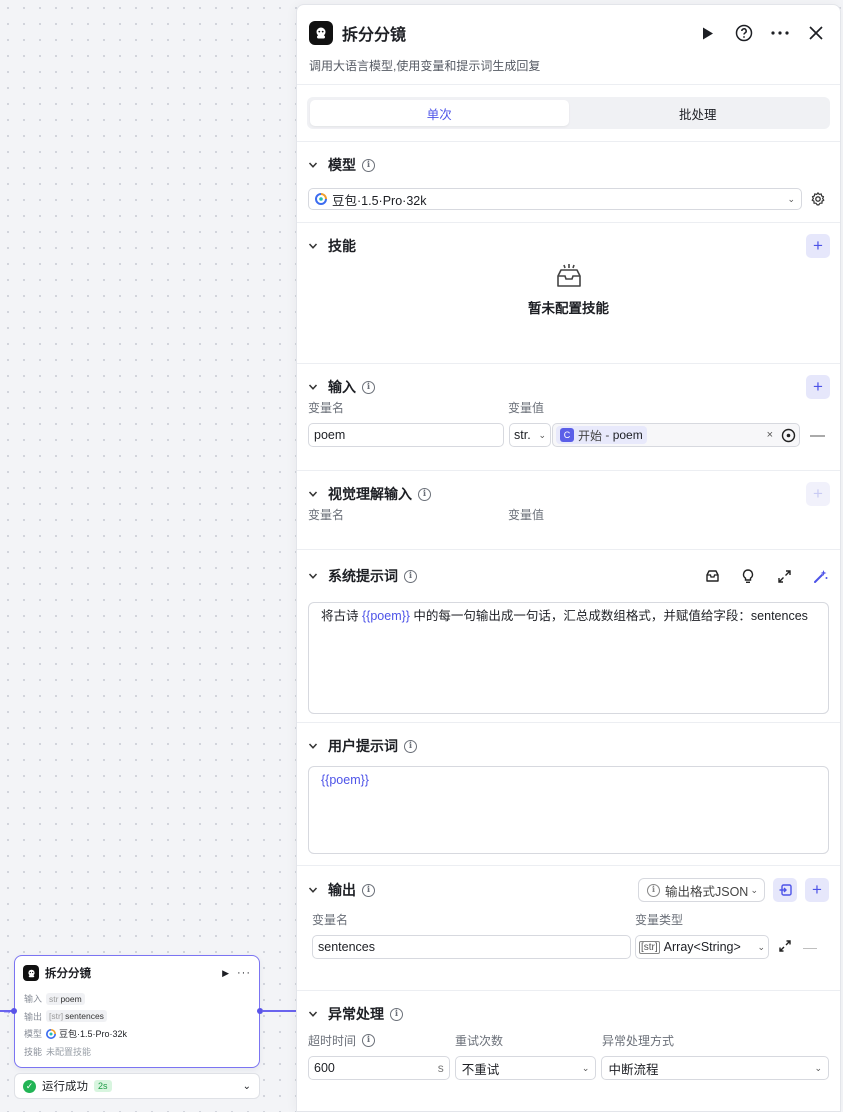  I want to click on empty-box-icon, so click(568, 275).